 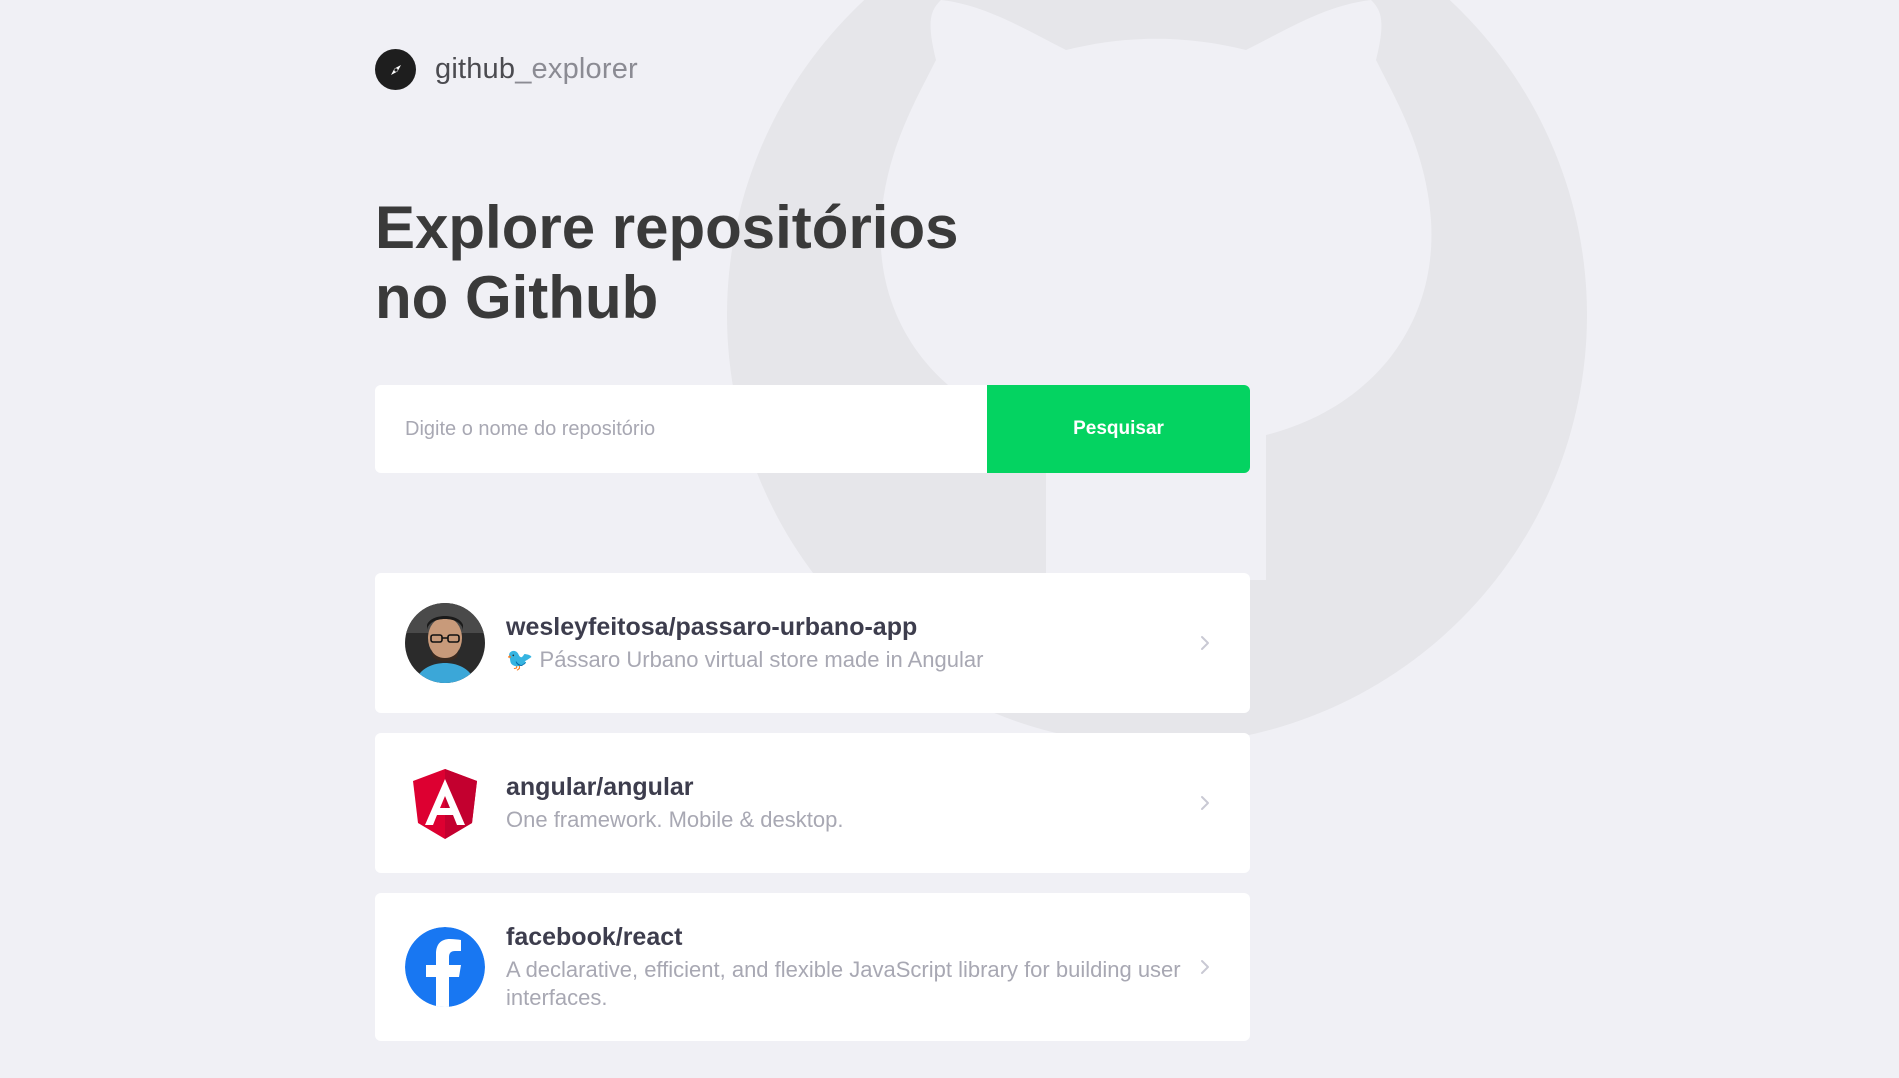 I want to click on app-header: github_explorer, so click(x=506, y=69).